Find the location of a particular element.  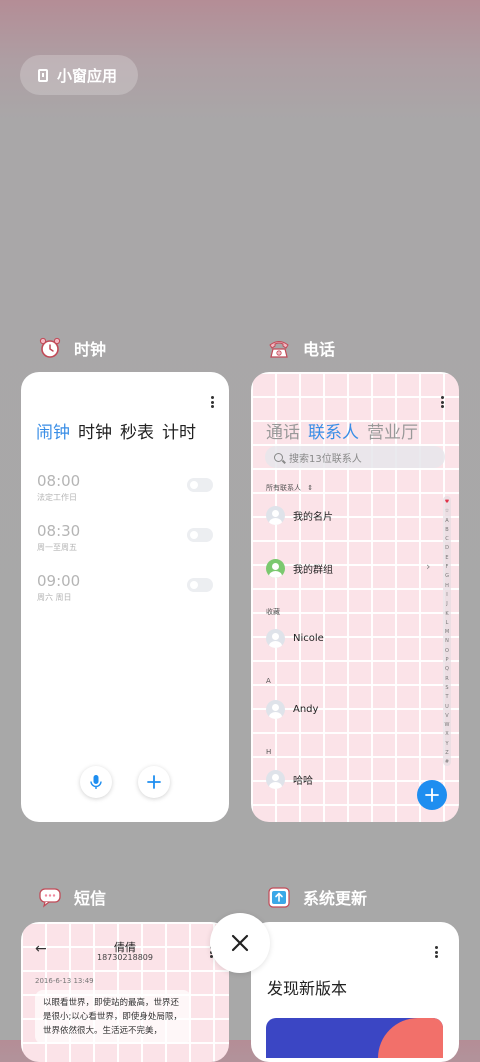

contact-my-groups: 我的群组 is located at coordinates (299, 568).